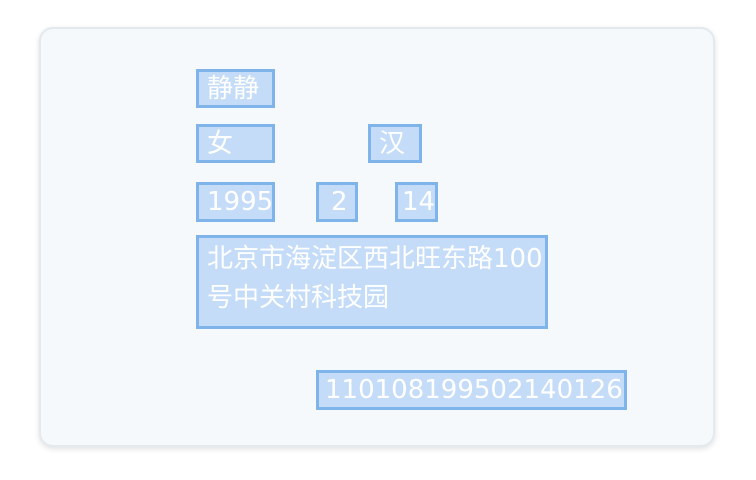  Describe the element at coordinates (471, 390) in the screenshot. I see `id-number-value: 110108199502140126` at that location.